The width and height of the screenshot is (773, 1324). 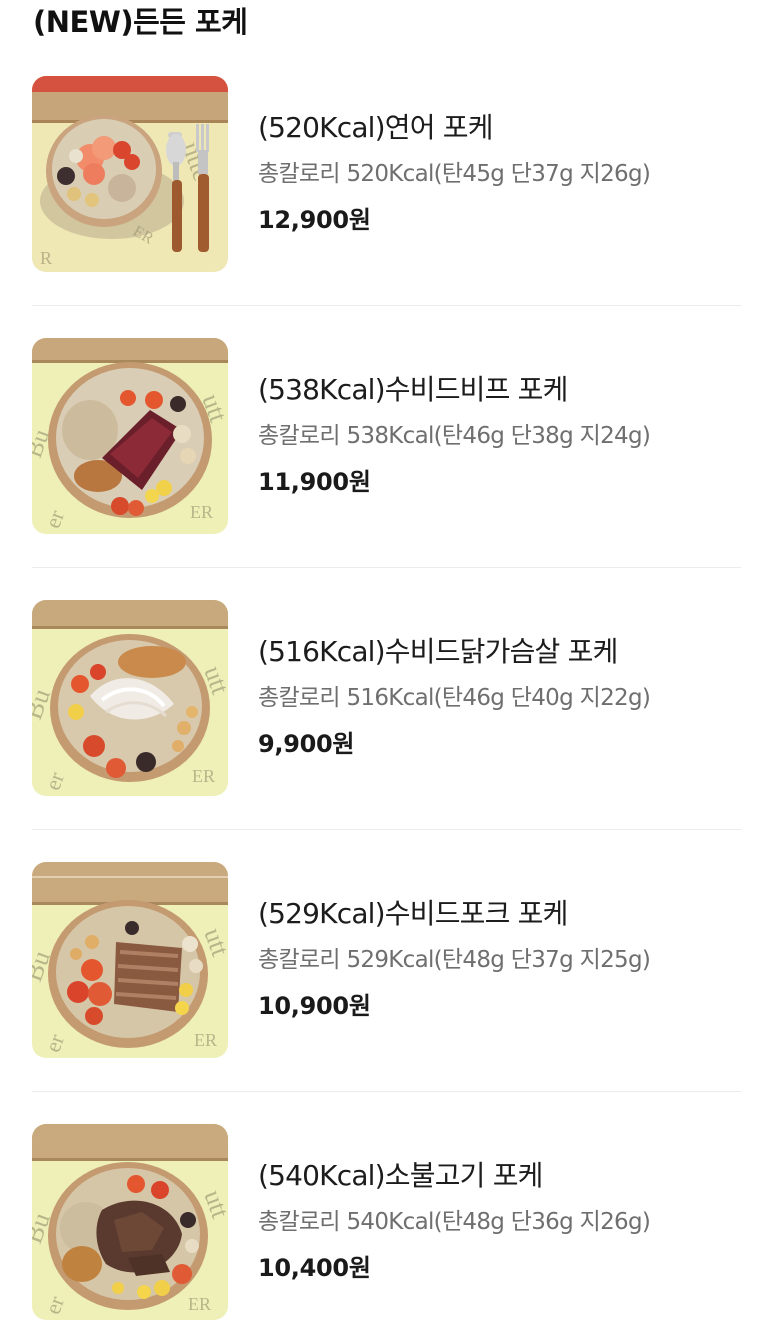 What do you see at coordinates (306, 744) in the screenshot?
I see `menu-item-price: 9,900원` at bounding box center [306, 744].